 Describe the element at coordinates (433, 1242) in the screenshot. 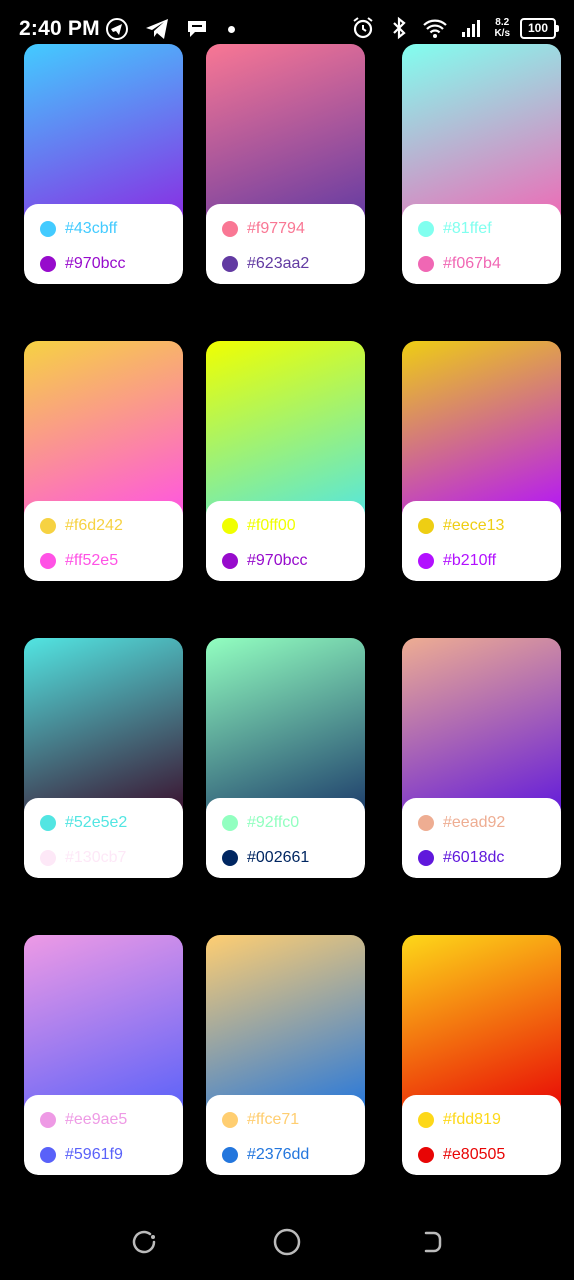

I see `back-icon` at that location.